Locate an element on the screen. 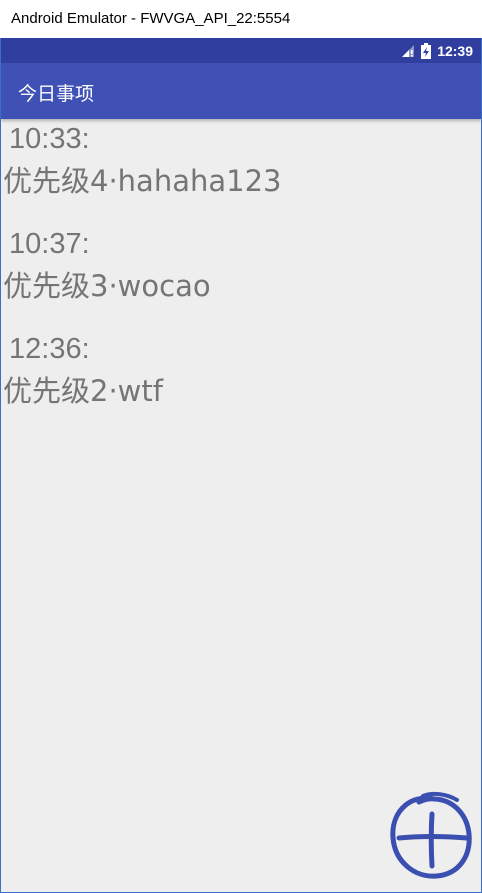 The height and width of the screenshot is (893, 482). app-bar: 今日事项 is located at coordinates (241, 91).